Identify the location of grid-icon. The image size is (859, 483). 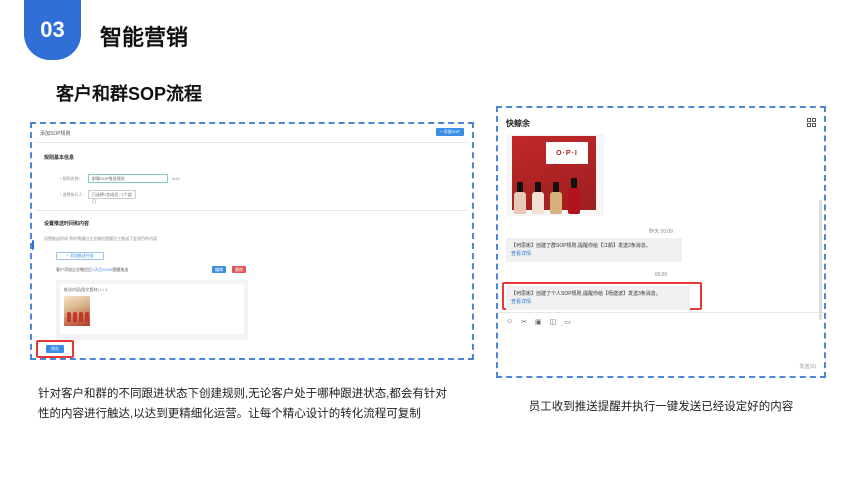
(811, 122).